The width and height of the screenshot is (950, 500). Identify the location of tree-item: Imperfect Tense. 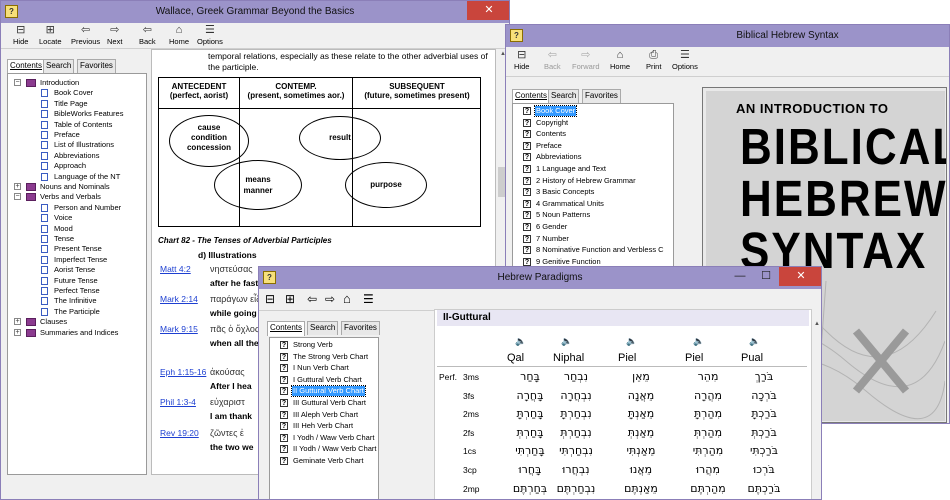
(77, 260).